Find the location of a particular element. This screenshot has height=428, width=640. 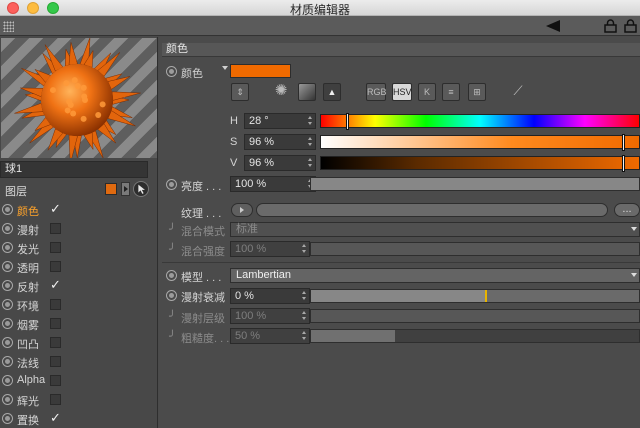

mix-strength-input: 100 % is located at coordinates (270, 249).